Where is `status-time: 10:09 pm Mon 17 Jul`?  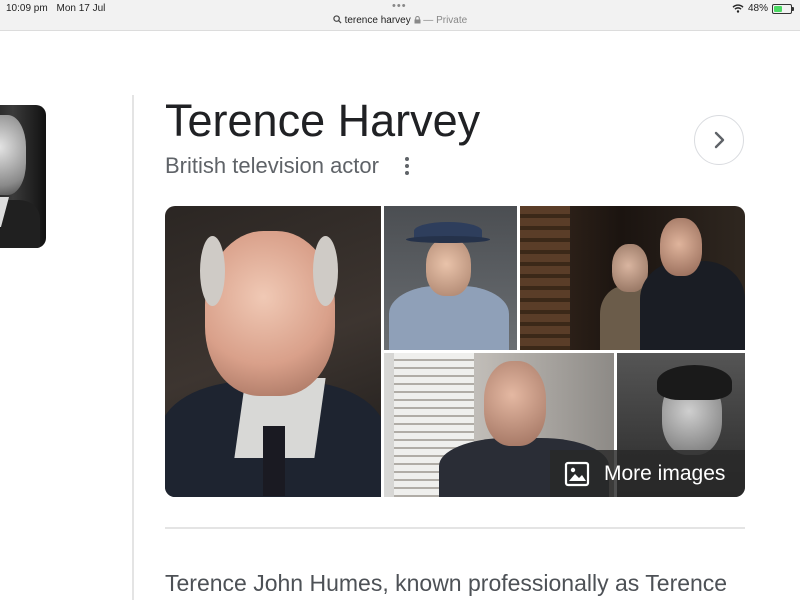
status-time: 10:09 pm Mon 17 Jul is located at coordinates (55, 8).